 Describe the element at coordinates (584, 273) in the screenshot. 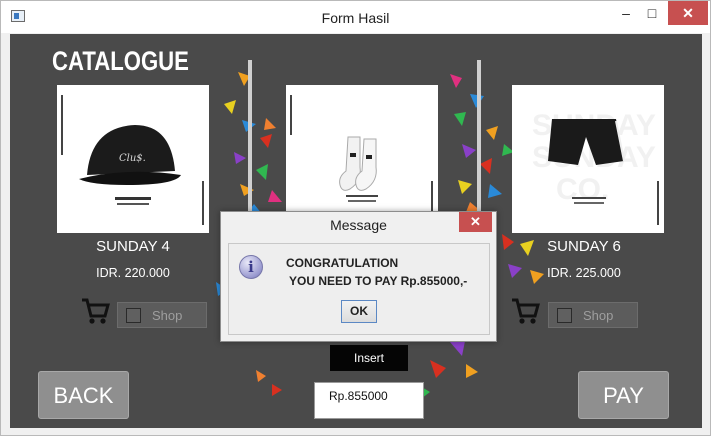

I see `product-price-3: IDR. 225.000` at that location.